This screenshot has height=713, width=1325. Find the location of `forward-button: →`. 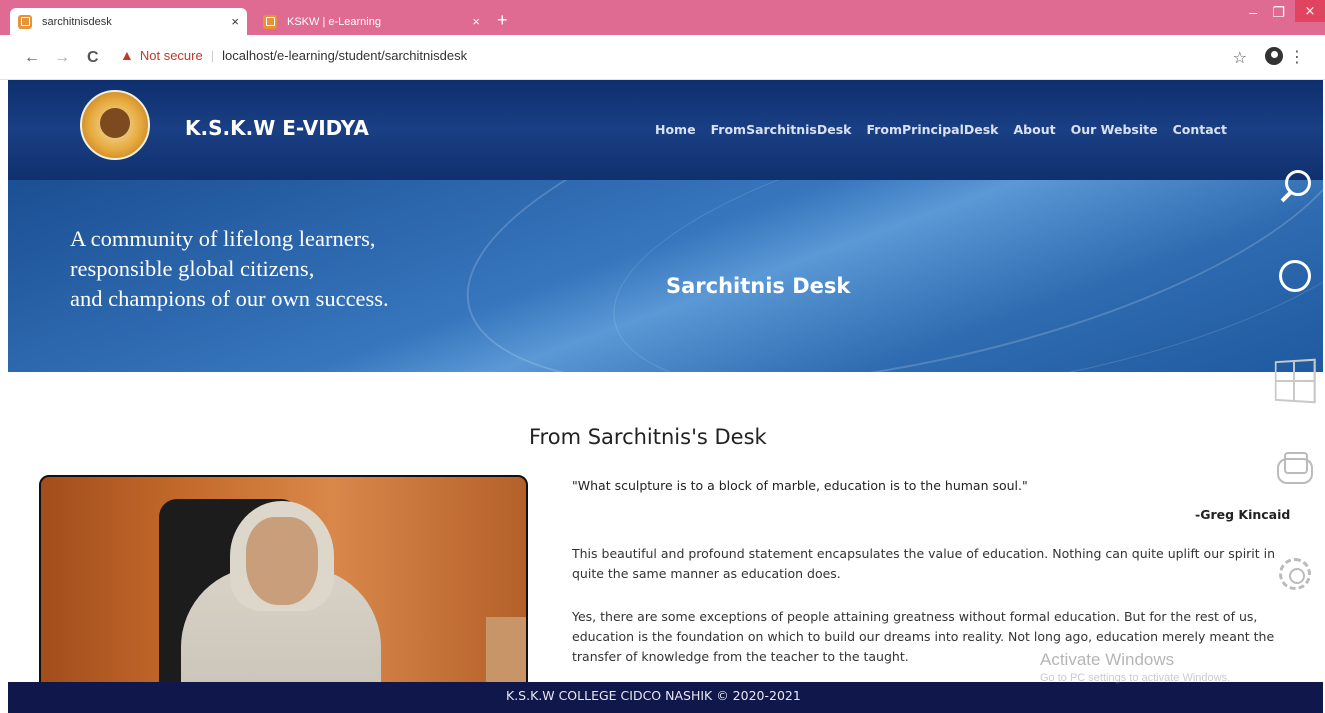

forward-button: → is located at coordinates (62, 58).